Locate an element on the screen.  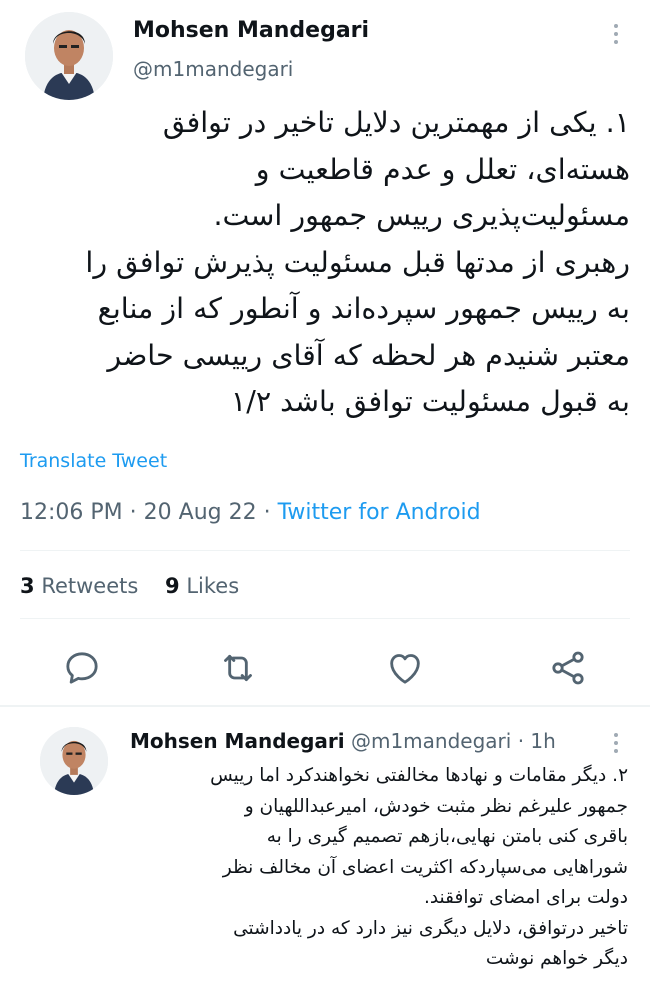
likes-stat: 9 Likes is located at coordinates (202, 586).